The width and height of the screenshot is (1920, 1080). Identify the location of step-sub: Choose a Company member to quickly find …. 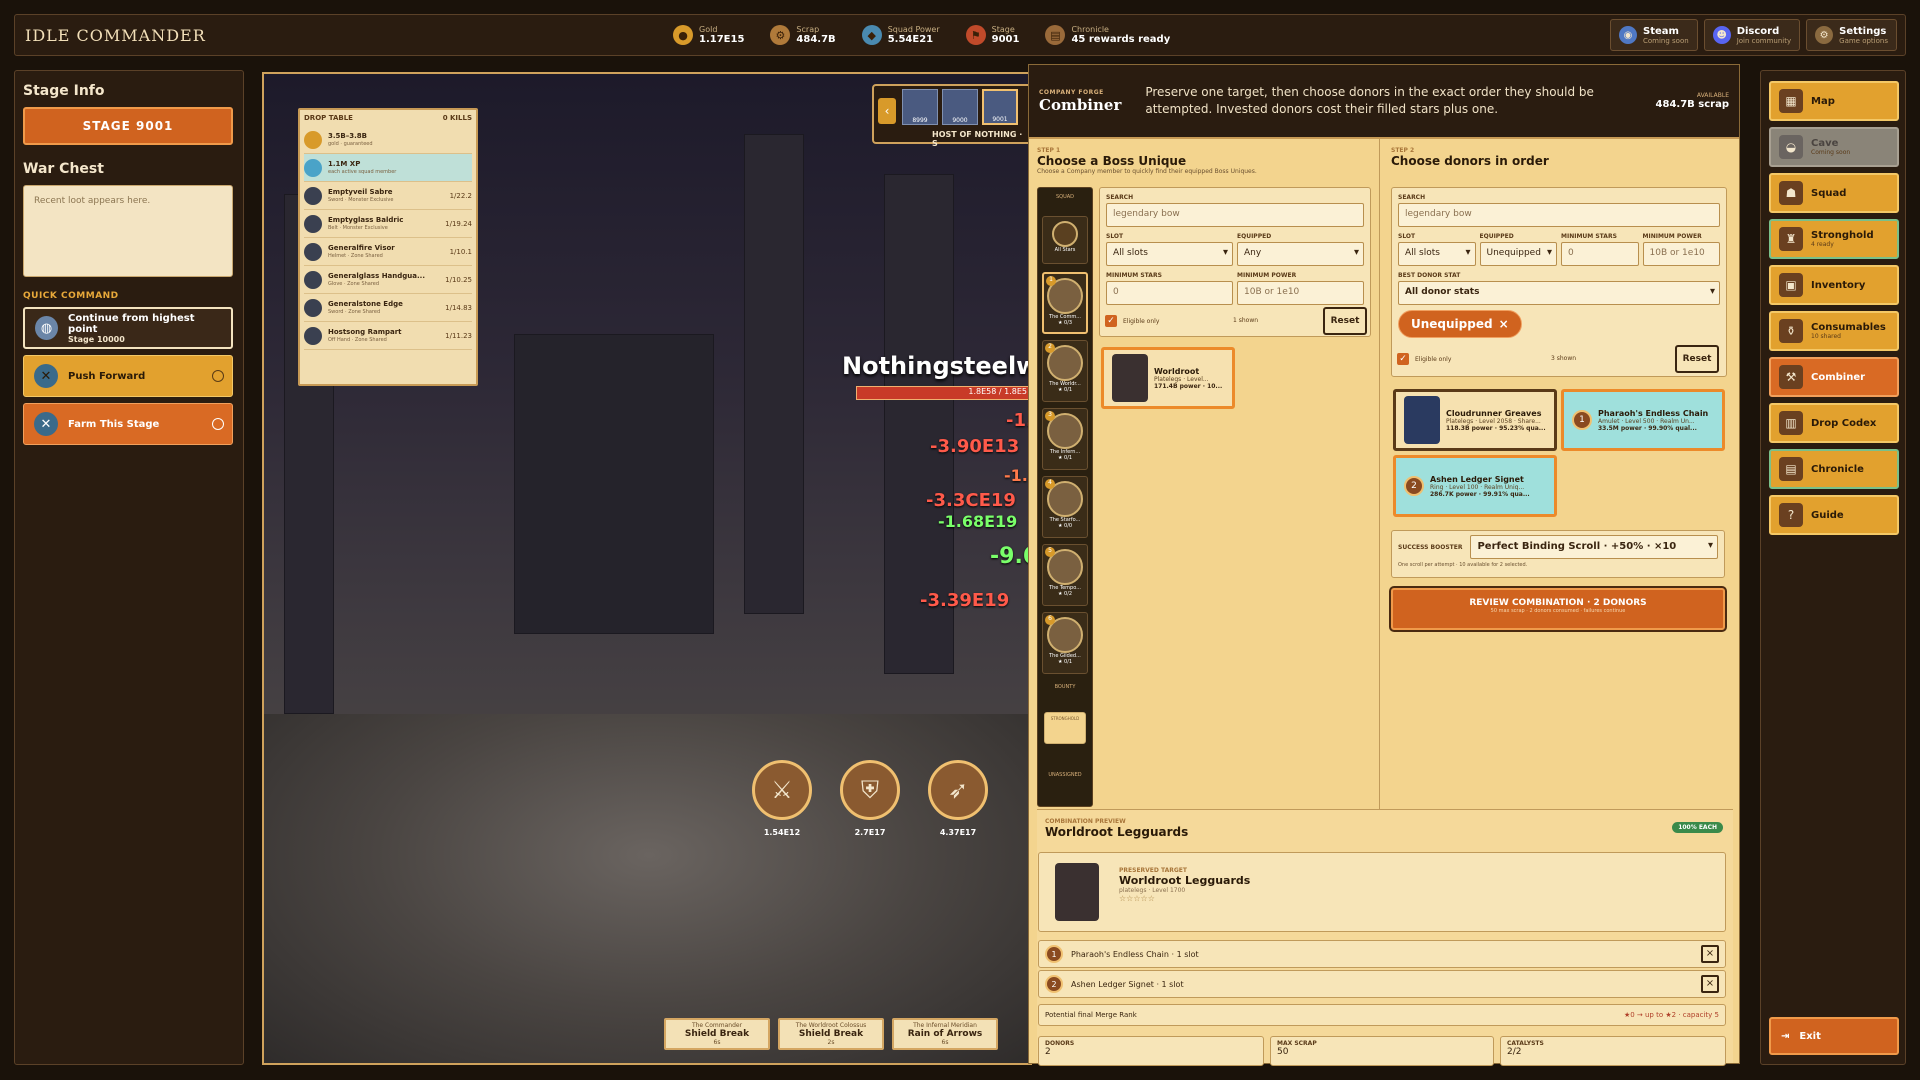
(1147, 171).